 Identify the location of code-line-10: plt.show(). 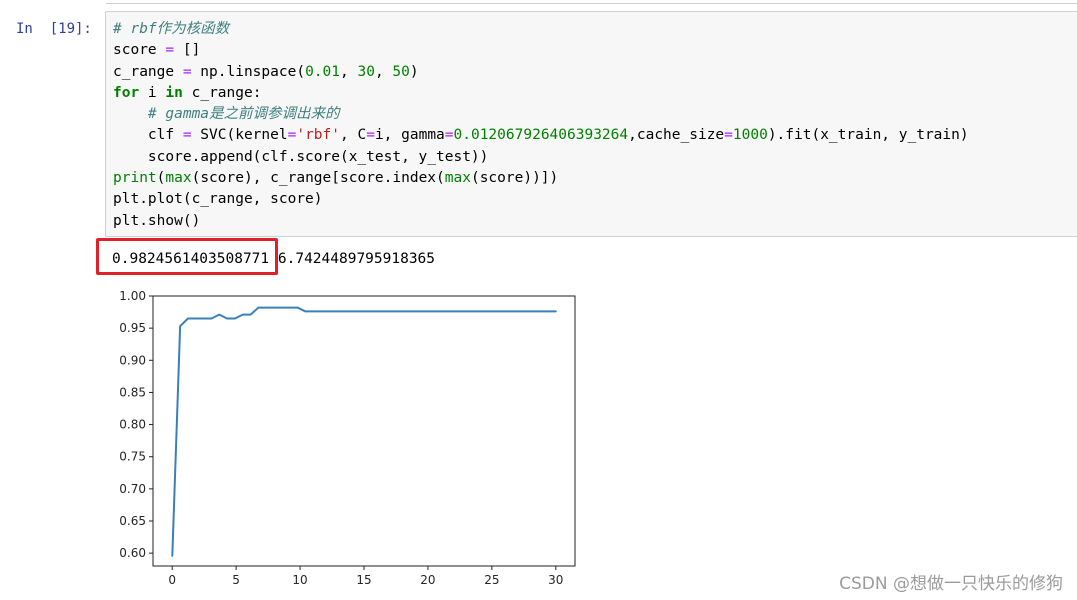
(157, 220).